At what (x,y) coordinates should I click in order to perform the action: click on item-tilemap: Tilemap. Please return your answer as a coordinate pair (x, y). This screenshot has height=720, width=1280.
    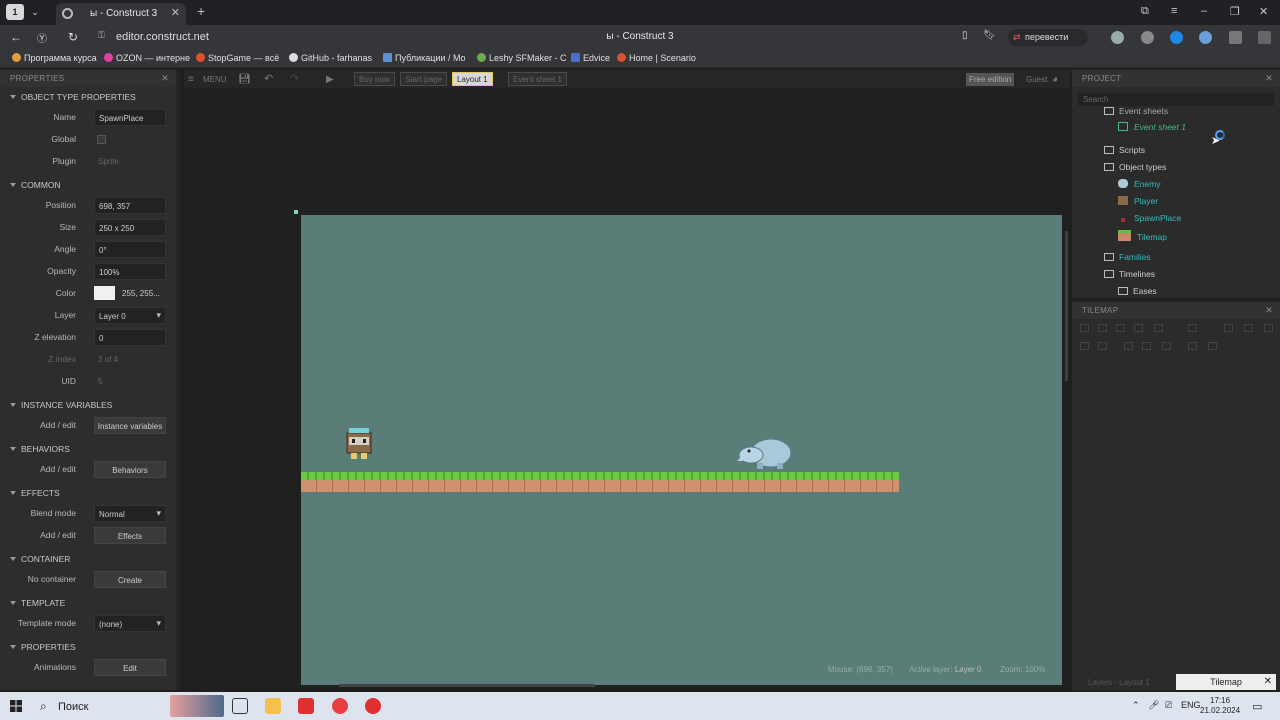
    Looking at the image, I should click on (1142, 236).